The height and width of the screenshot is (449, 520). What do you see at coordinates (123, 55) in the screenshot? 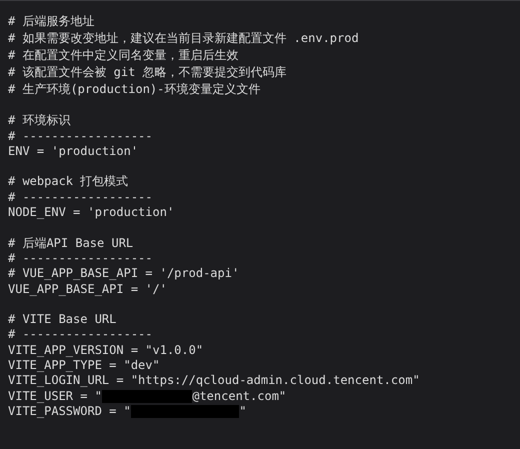
I see `code-line: # 在配置文件中定义同名变量，重启后生效` at bounding box center [123, 55].